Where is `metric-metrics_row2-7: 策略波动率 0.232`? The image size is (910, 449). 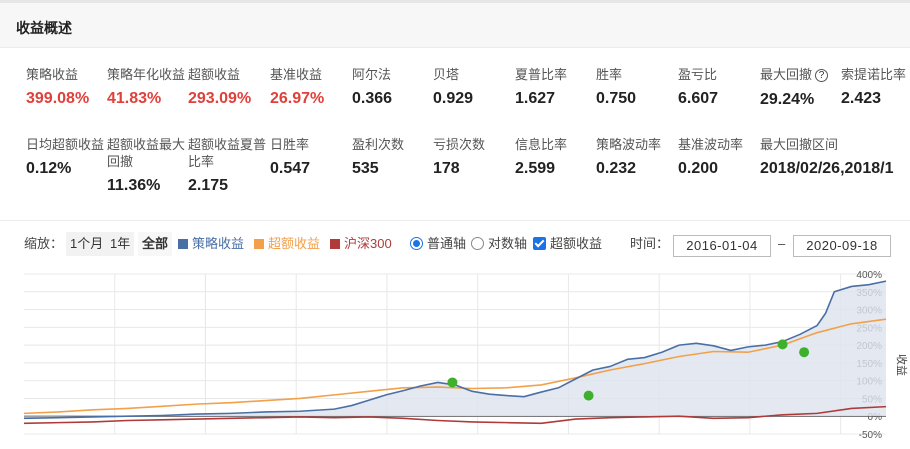
metric-metrics_row2-7: 策略波动率 0.232 is located at coordinates (628, 157).